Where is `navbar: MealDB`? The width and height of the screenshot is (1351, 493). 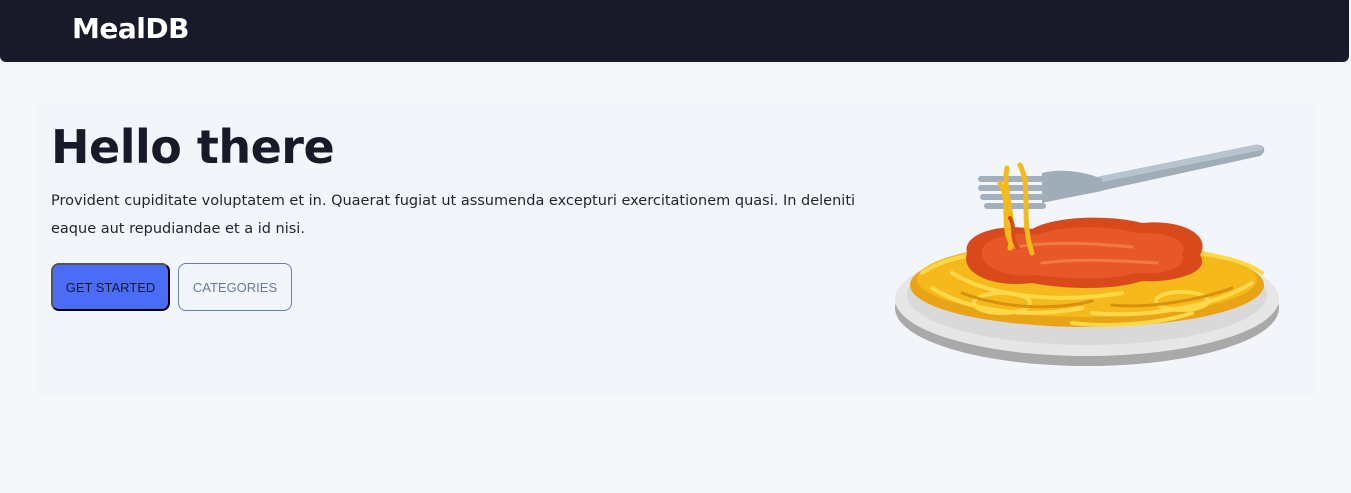
navbar: MealDB is located at coordinates (674, 31).